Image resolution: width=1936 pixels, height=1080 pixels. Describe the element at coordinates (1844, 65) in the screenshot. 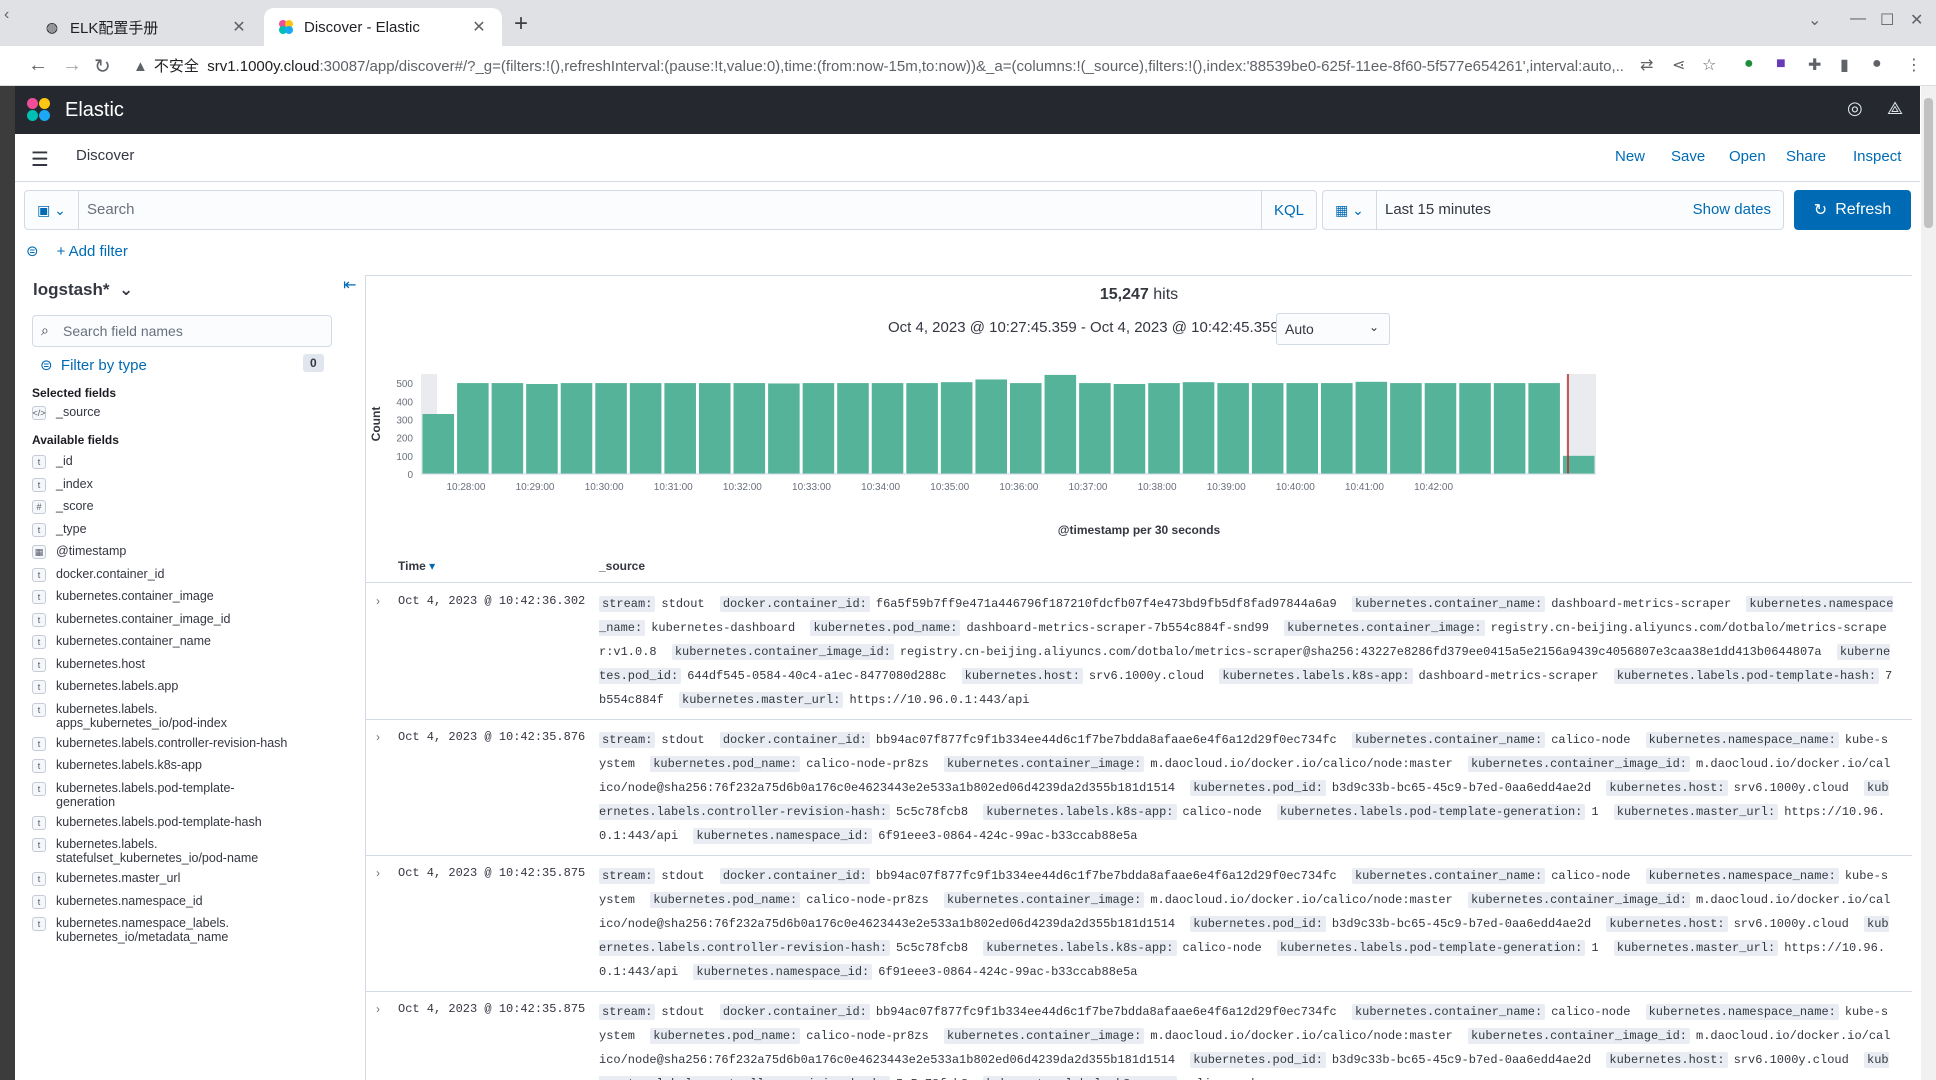

I see `side-panel-icon: ▮` at that location.